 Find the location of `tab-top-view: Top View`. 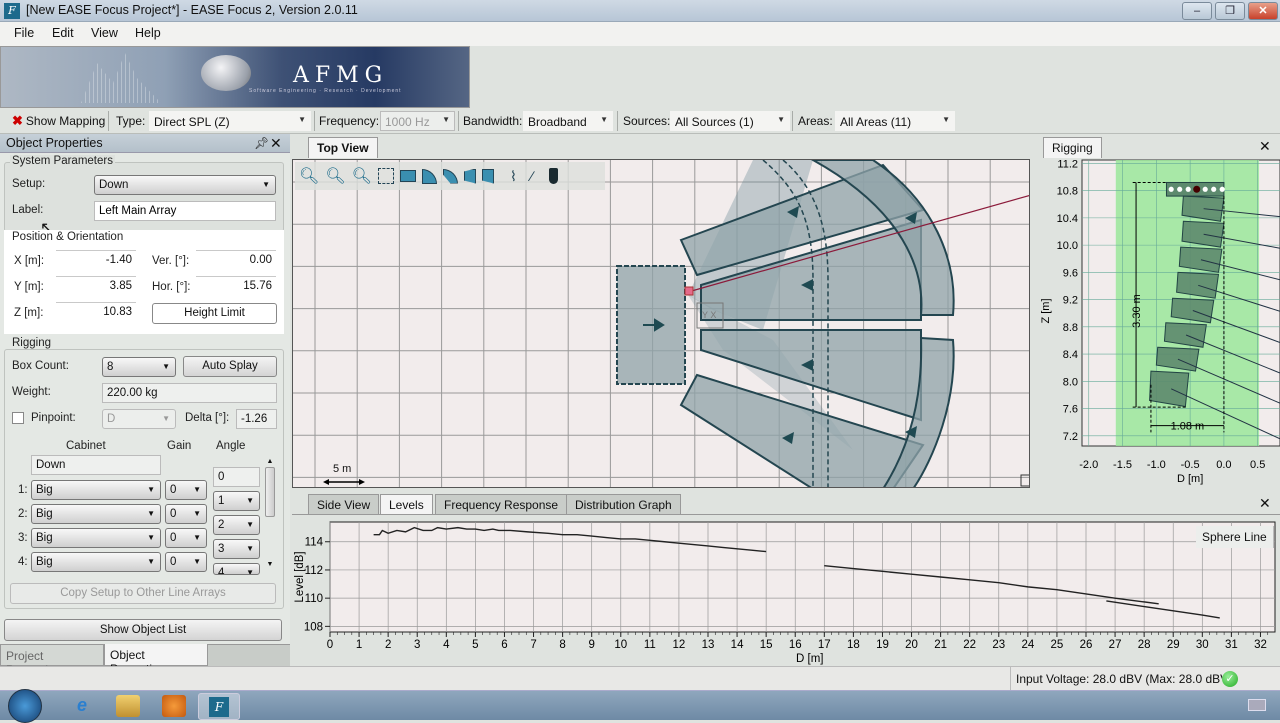

tab-top-view: Top View is located at coordinates (343, 147).